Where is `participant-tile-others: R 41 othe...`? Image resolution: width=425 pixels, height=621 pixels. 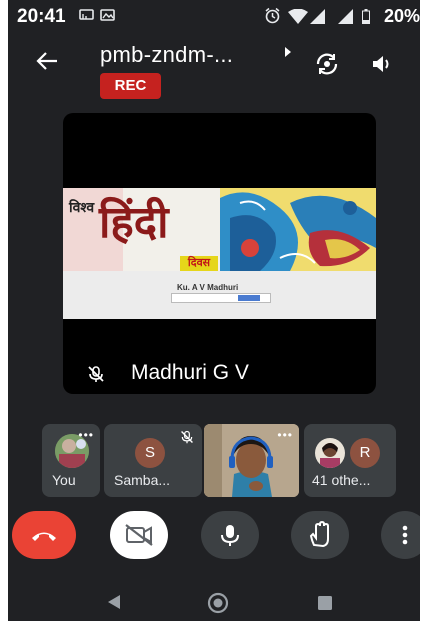
participant-tile-others: R 41 othe... is located at coordinates (350, 460).